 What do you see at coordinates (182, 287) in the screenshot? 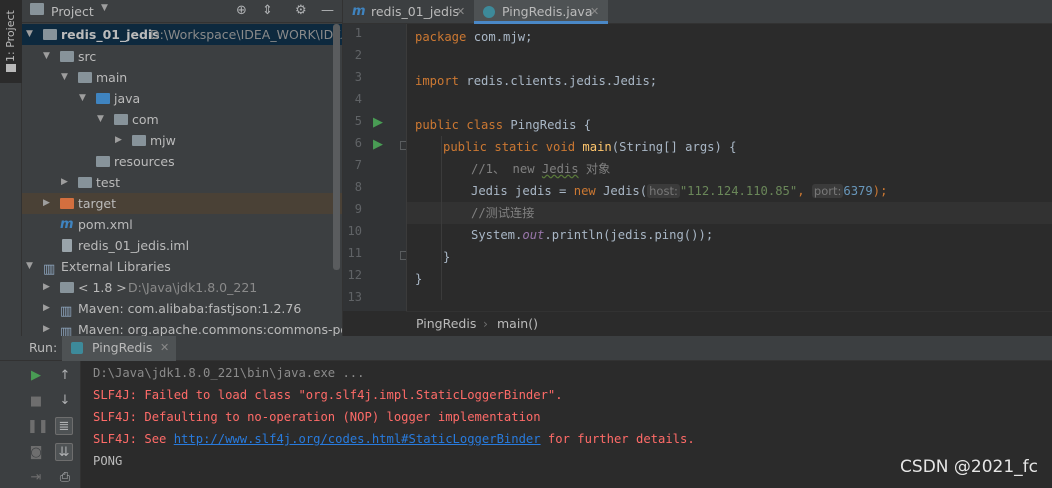
I see `tree-item-jdk: ▶ < 1.8 > D:\Java\jdk1.8.0_221` at bounding box center [182, 287].